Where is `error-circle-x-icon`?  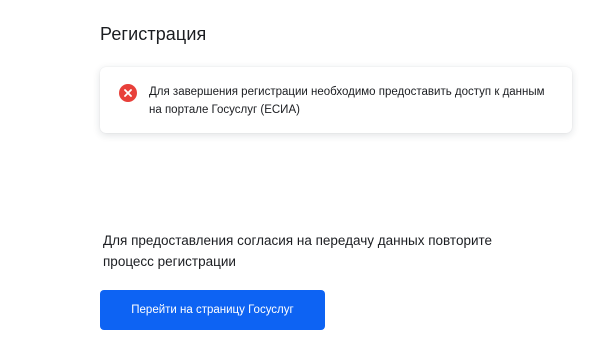 error-circle-x-icon is located at coordinates (128, 93).